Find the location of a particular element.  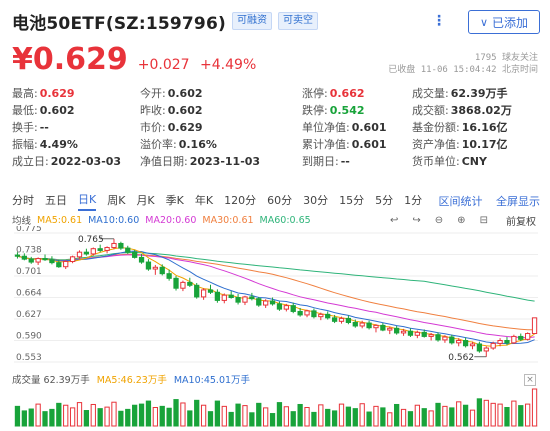

stat-label: 振幅: is located at coordinates (25, 144).